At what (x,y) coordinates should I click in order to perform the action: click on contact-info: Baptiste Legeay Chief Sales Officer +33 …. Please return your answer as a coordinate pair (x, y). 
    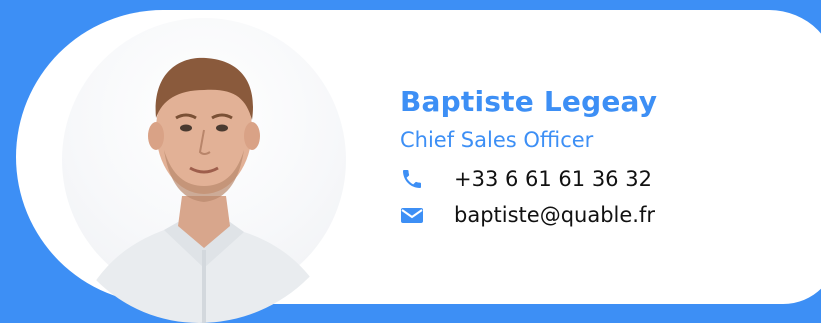
    Looking at the image, I should click on (528, 157).